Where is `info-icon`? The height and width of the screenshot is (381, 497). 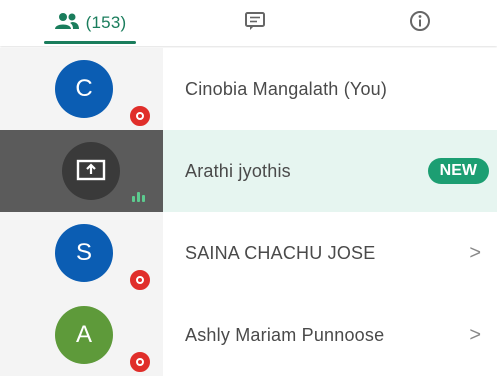
info-icon is located at coordinates (420, 23).